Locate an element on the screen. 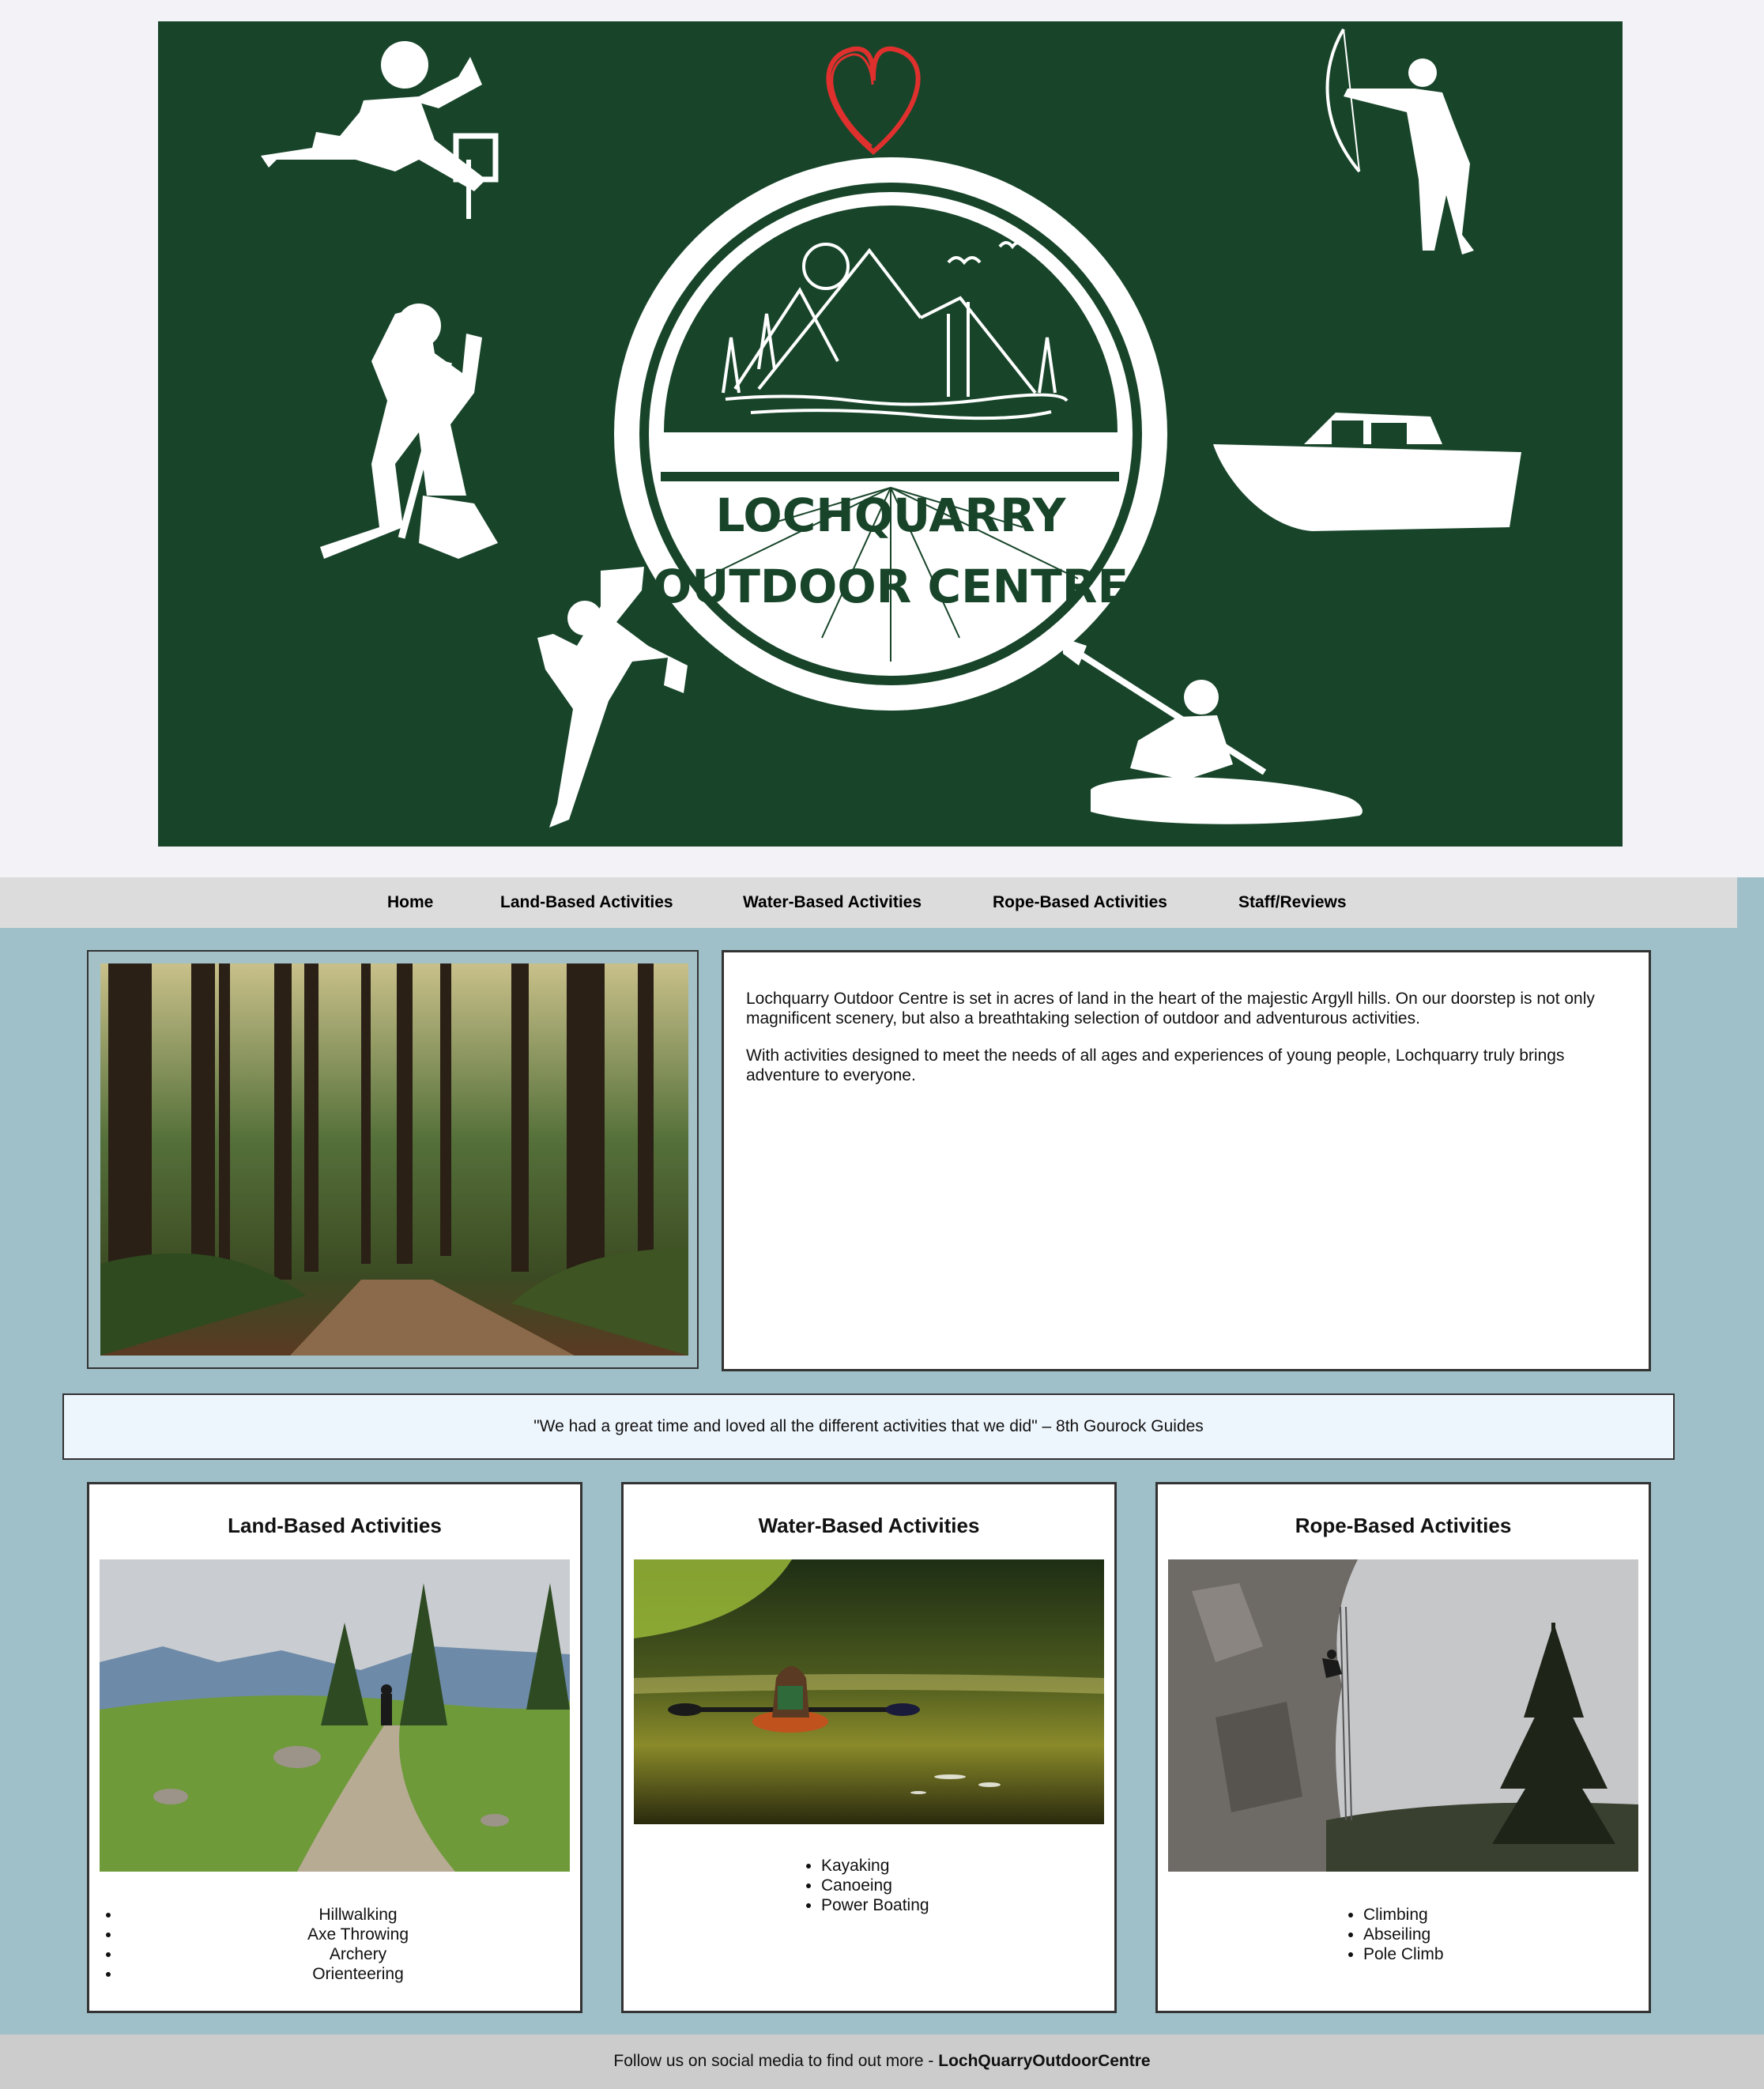  card-title: Land-Based Activities is located at coordinates (335, 1526).